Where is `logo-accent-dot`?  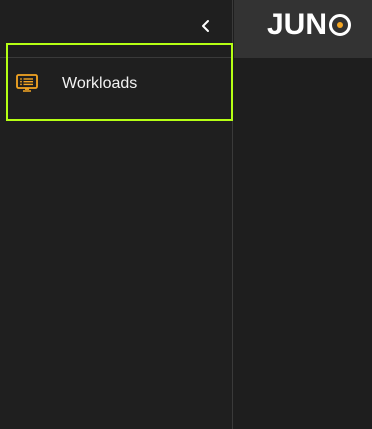 logo-accent-dot is located at coordinates (340, 25).